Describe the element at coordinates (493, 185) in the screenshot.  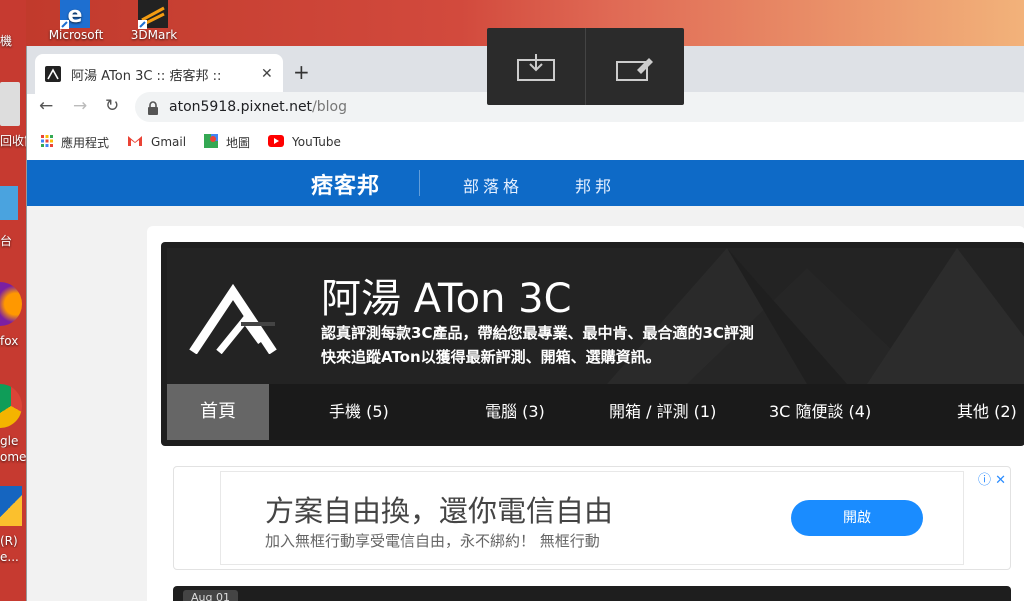
I see `nav-link-blog: 部落格` at that location.